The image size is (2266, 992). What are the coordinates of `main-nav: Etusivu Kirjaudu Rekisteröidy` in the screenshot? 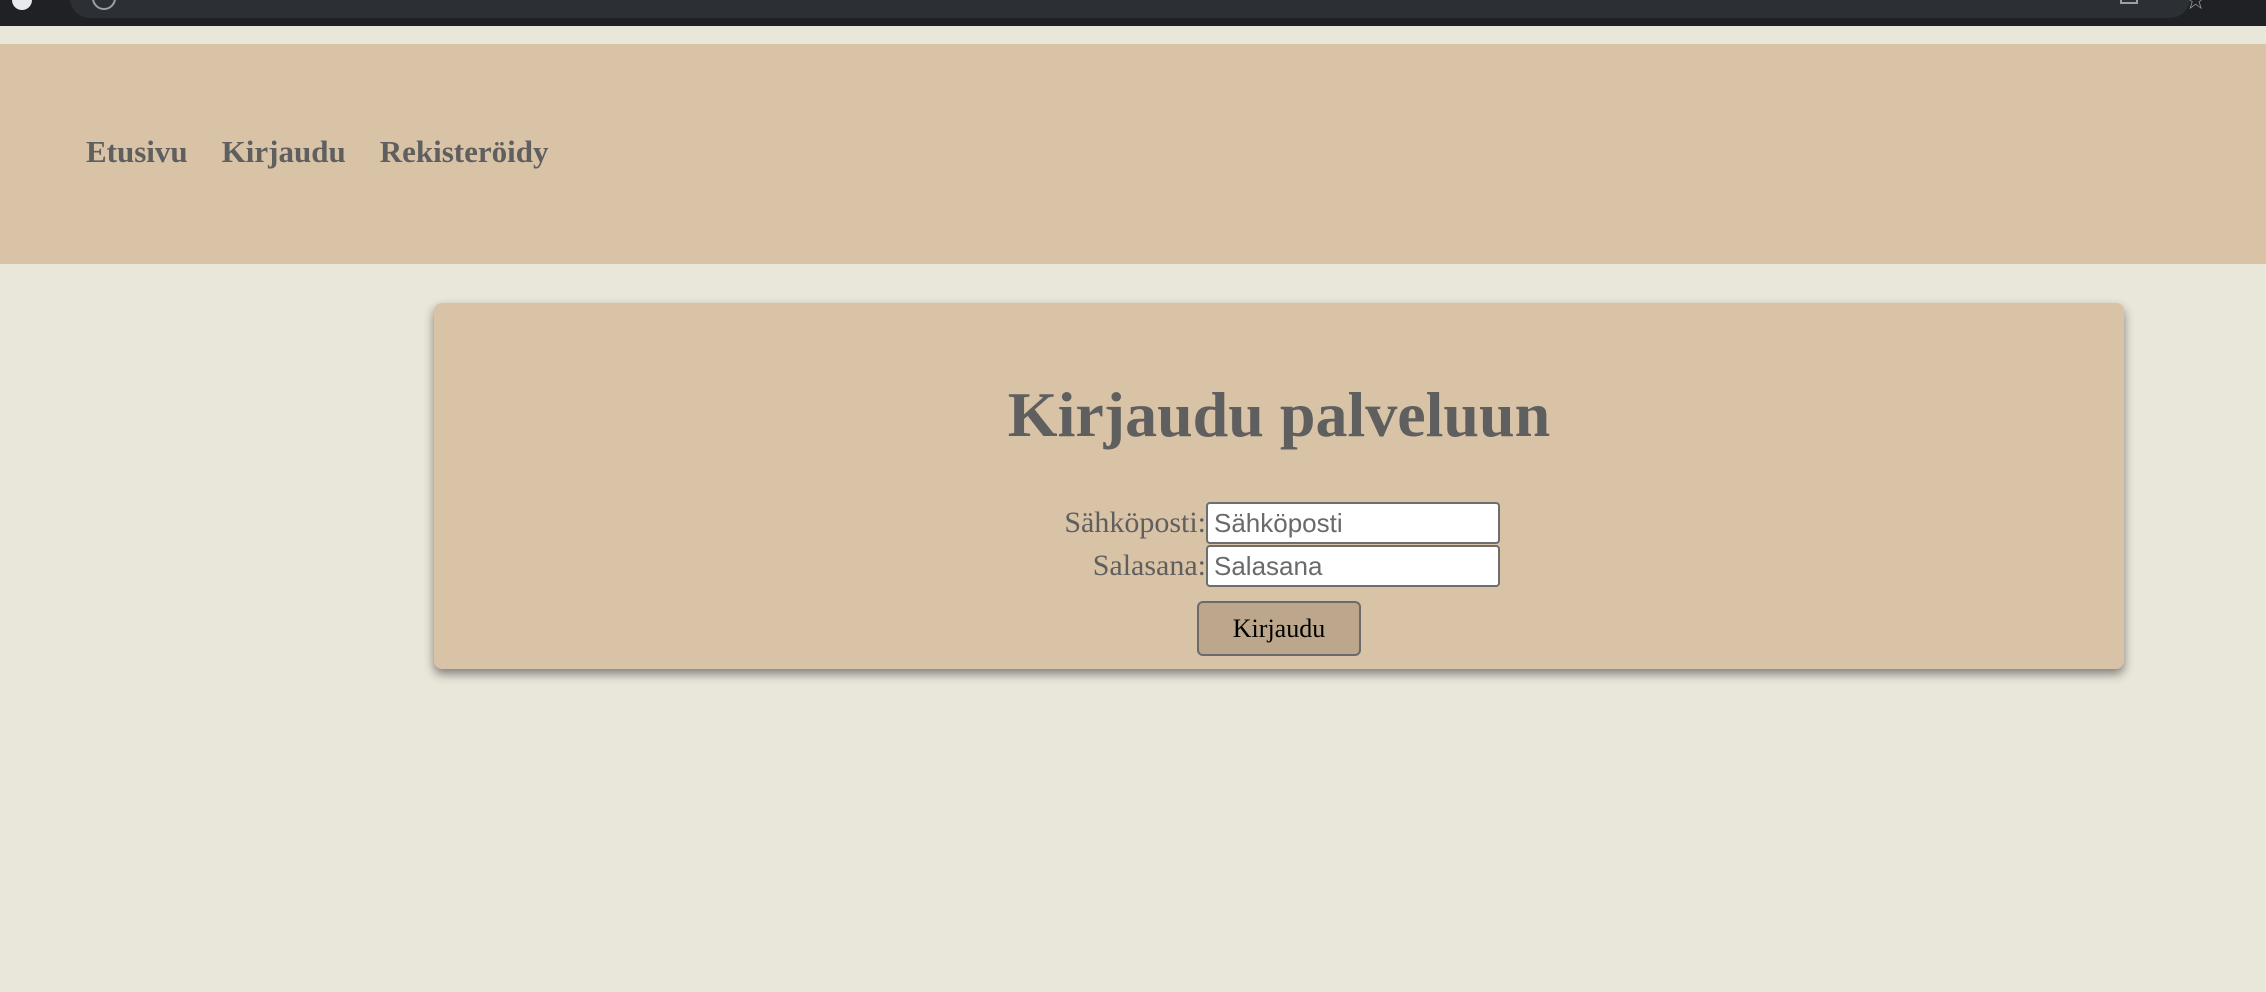 It's located at (317, 152).